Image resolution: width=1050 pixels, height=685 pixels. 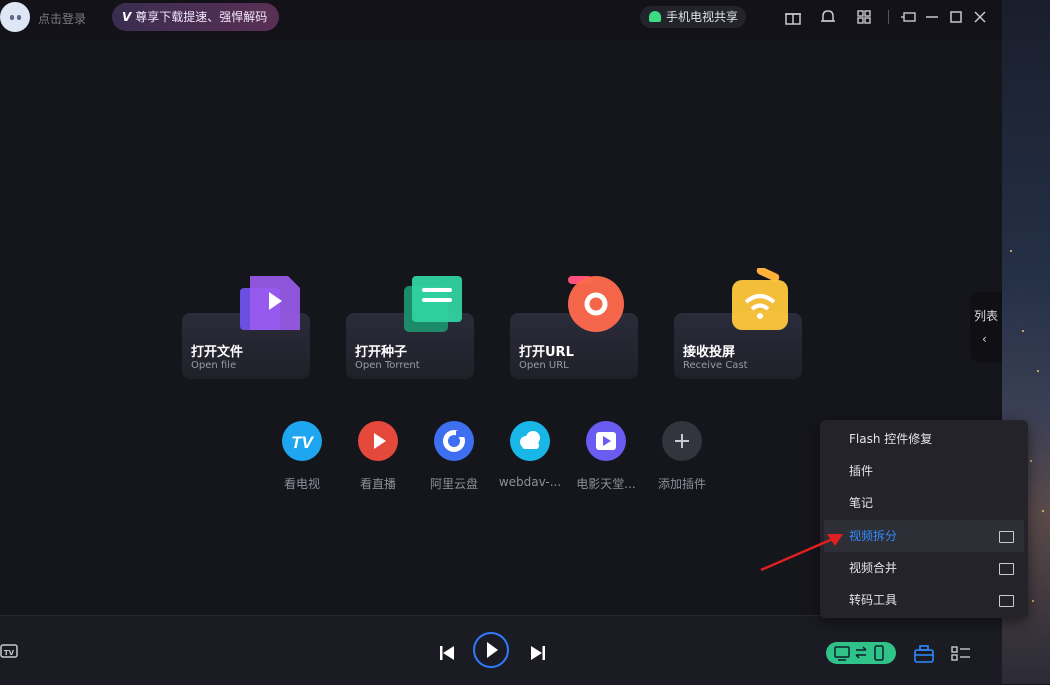 I want to click on tools-popup-menu: Flash 控件修复 插件 笔记 视频拆分 视频合并 转码工具, so click(x=924, y=519).